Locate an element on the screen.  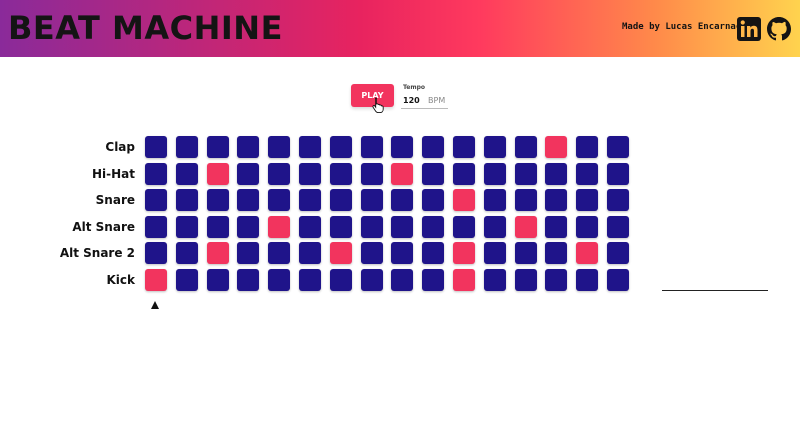
tempo-input: 120 BPM is located at coordinates (424, 101).